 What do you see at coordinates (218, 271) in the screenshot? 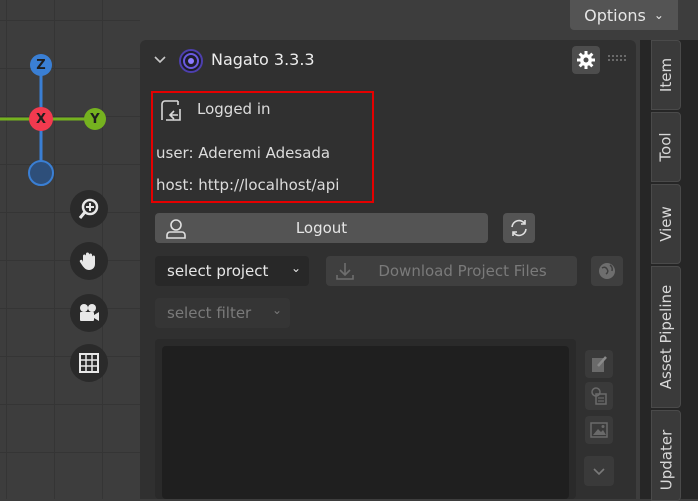
I see `project-select-label: select project` at bounding box center [218, 271].